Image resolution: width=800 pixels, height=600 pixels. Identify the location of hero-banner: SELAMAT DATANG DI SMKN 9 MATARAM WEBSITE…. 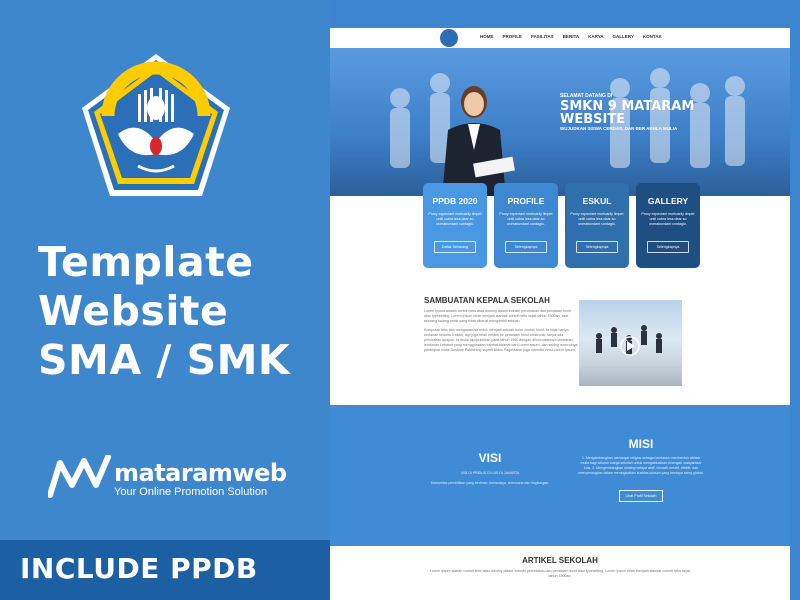
(560, 122).